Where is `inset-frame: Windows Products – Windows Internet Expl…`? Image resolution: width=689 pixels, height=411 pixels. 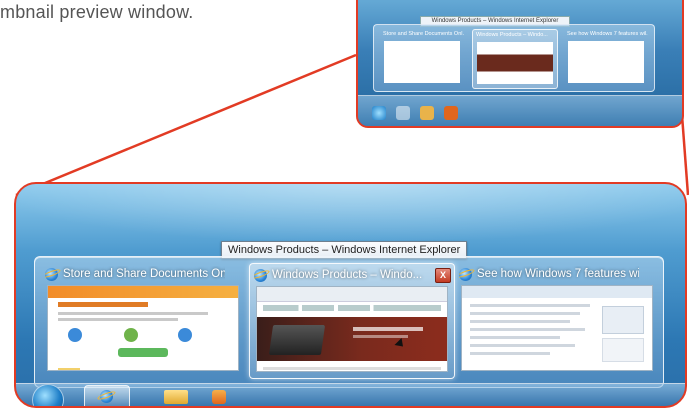 inset-frame: Windows Products – Windows Internet Expl… is located at coordinates (520, 64).